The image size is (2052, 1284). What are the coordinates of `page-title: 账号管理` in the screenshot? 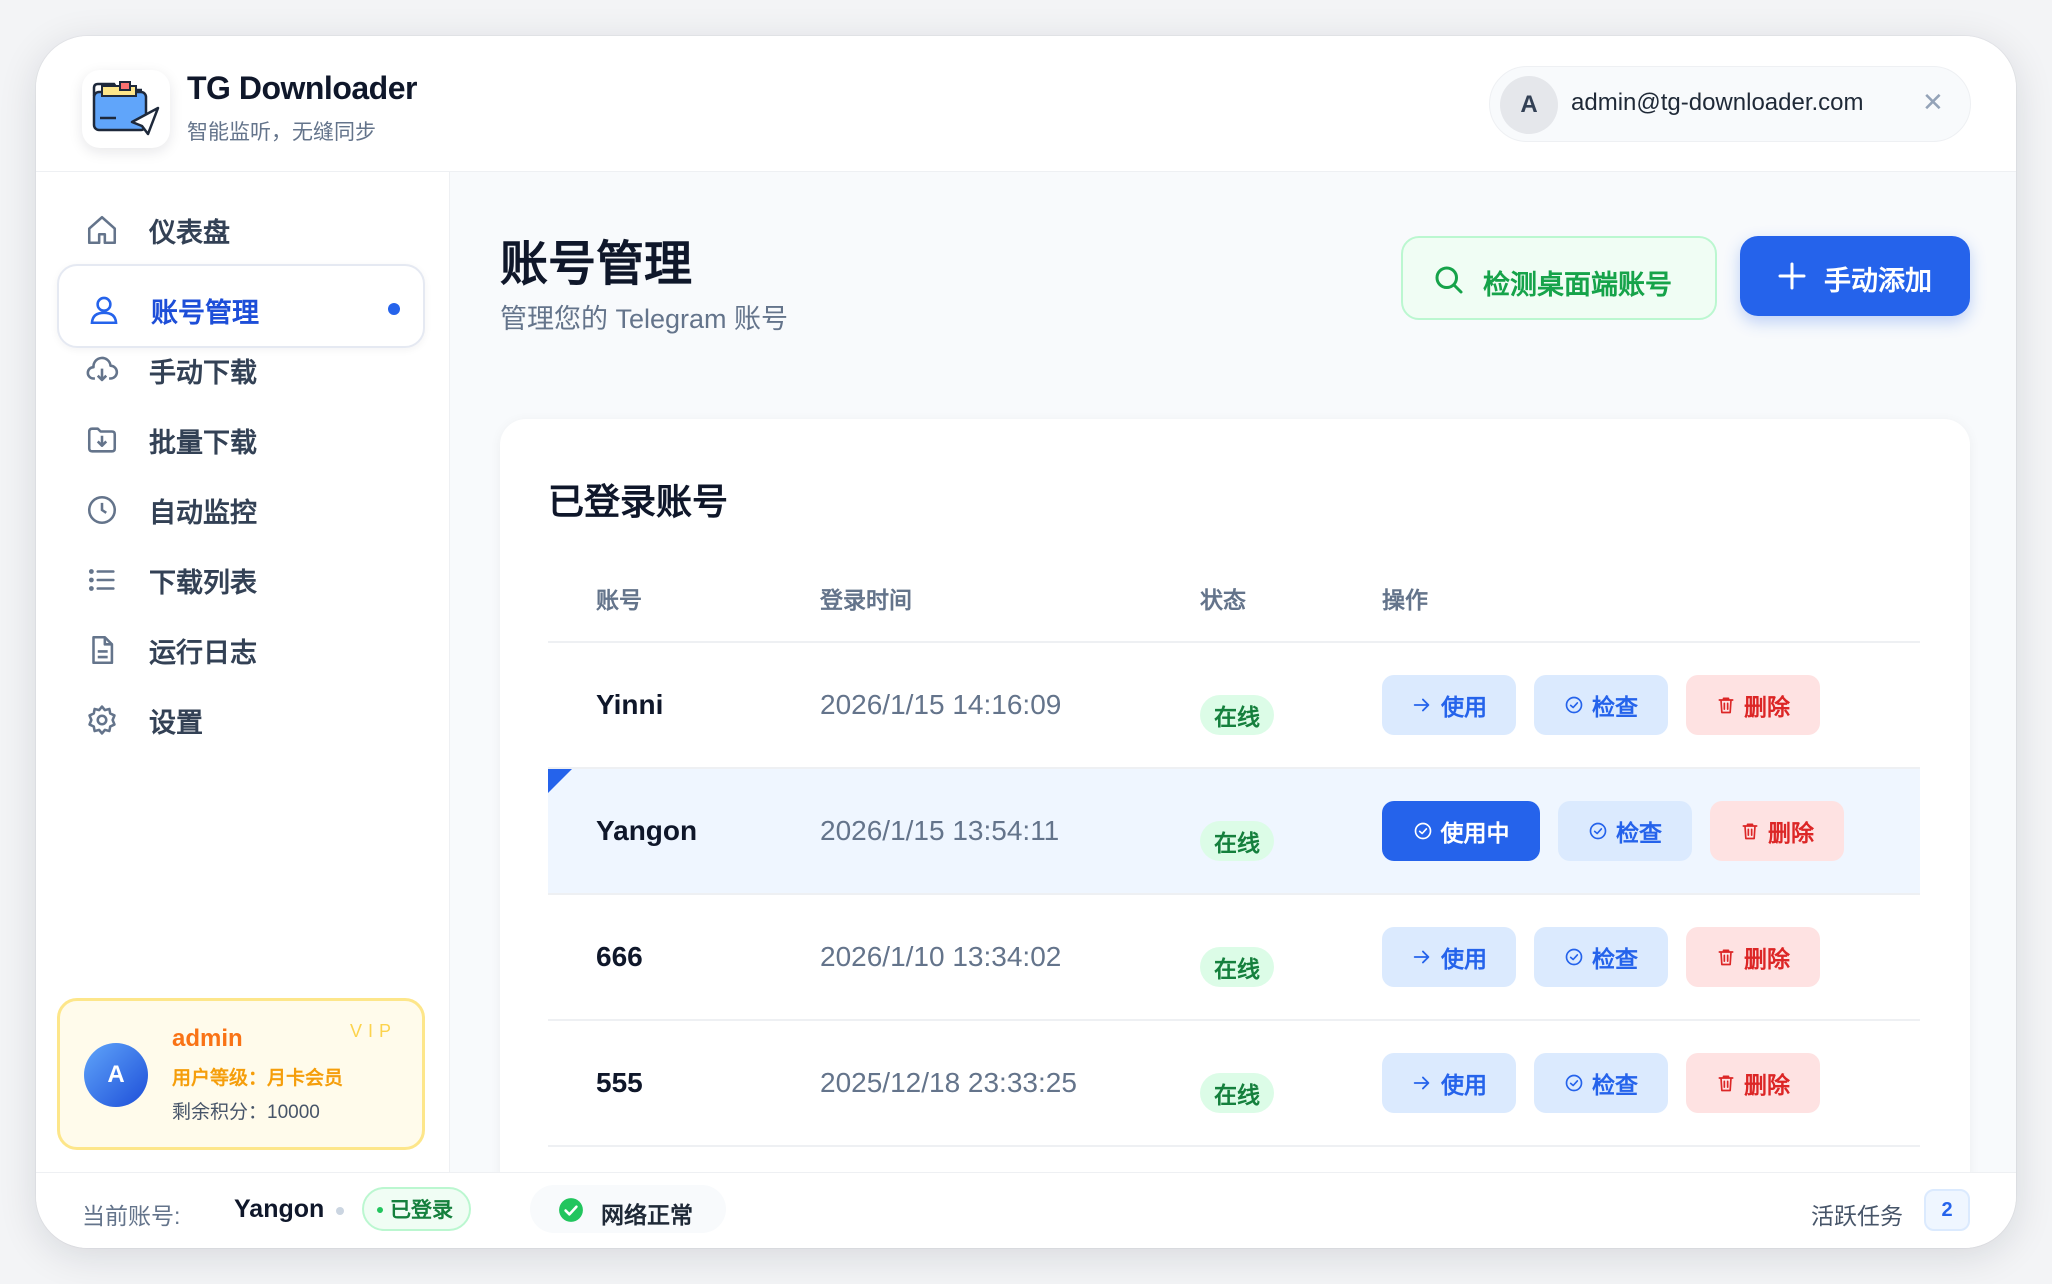 It's located at (596, 264).